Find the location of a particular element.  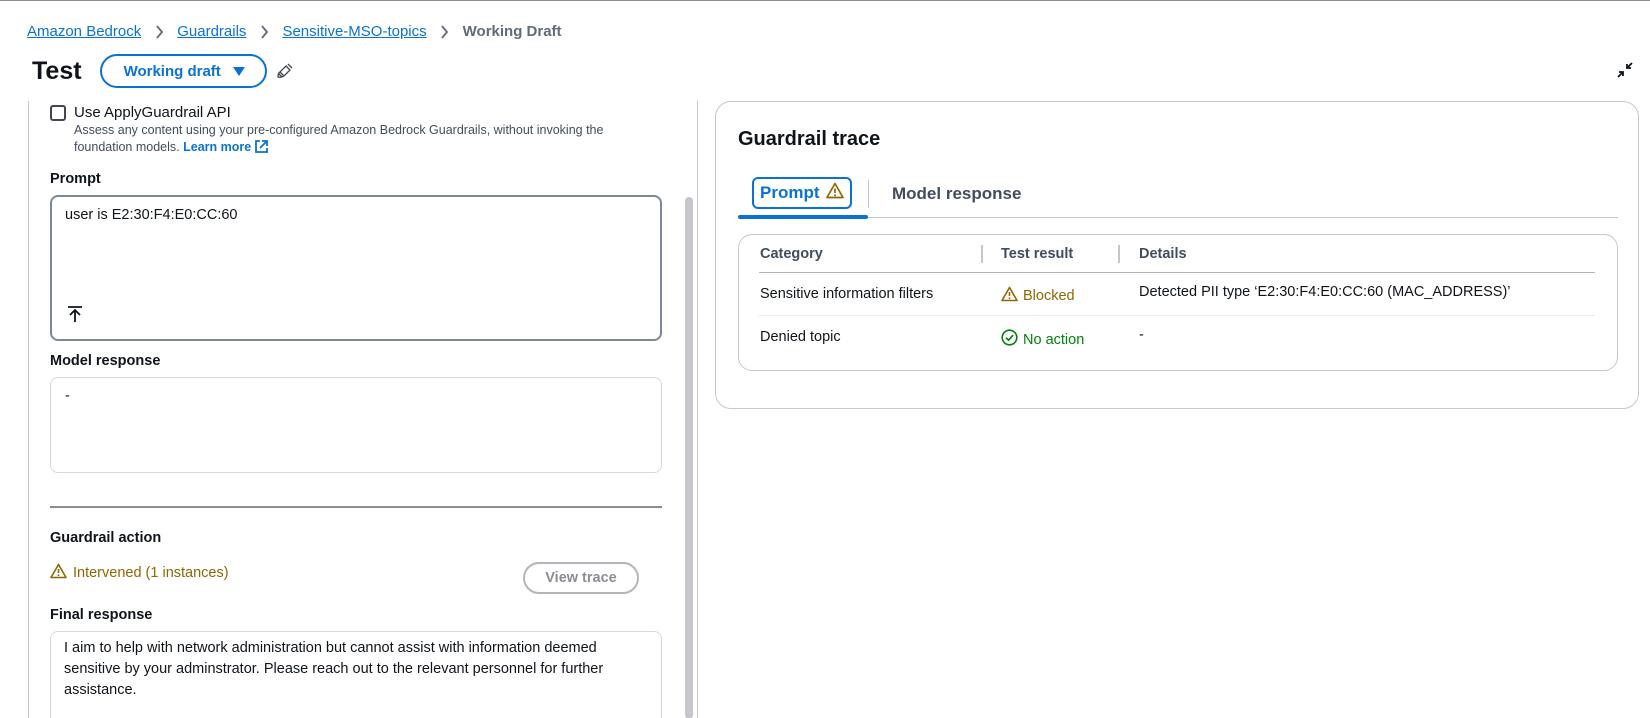

section-divider is located at coordinates (356, 507).